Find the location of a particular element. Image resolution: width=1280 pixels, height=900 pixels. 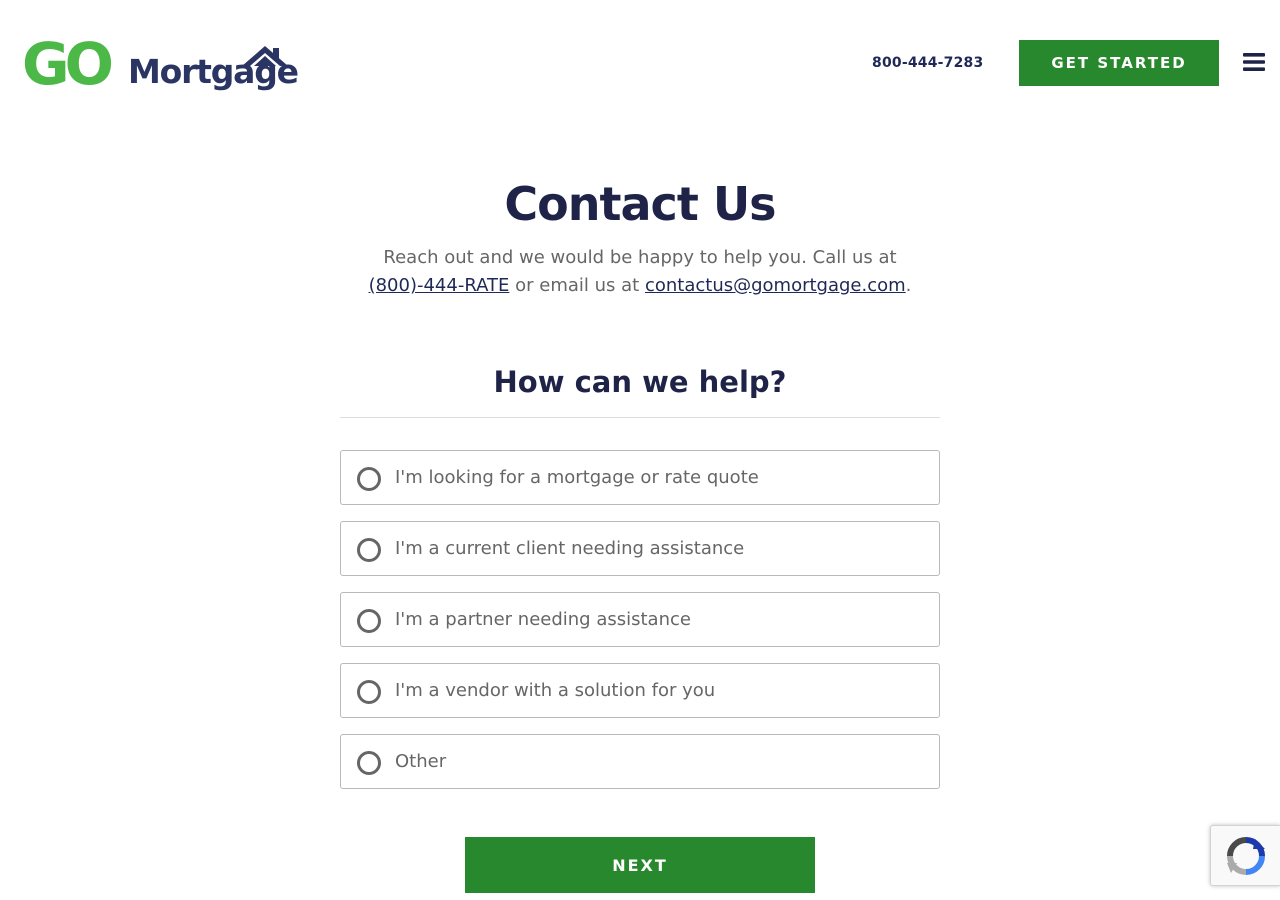

recaptcha-badge is located at coordinates (1245, 855).